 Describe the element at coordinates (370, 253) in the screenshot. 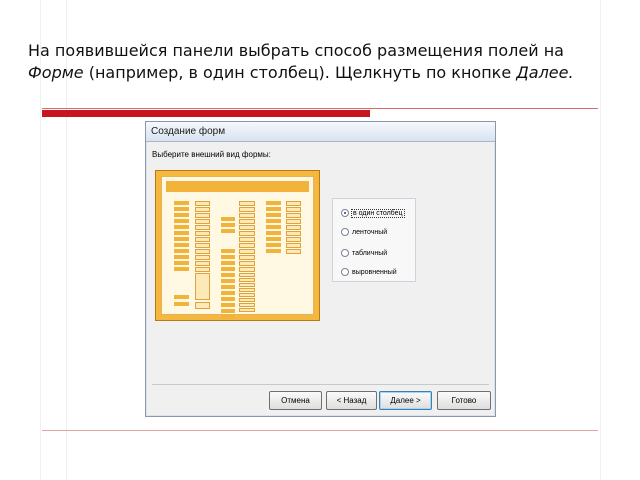

I see `option-label: табличный` at that location.